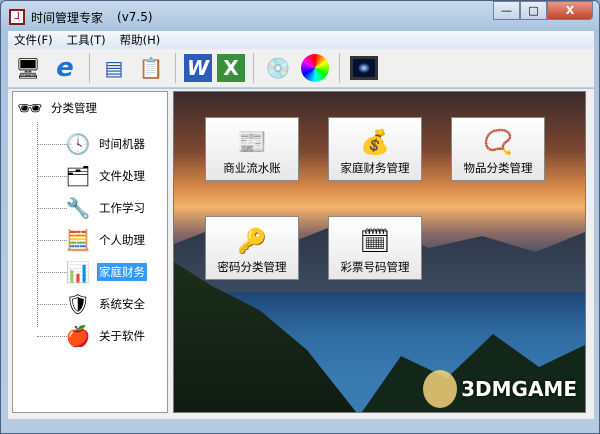 This screenshot has width=600, height=434. I want to click on tree-item: 🧮 个人助理, so click(105, 240).